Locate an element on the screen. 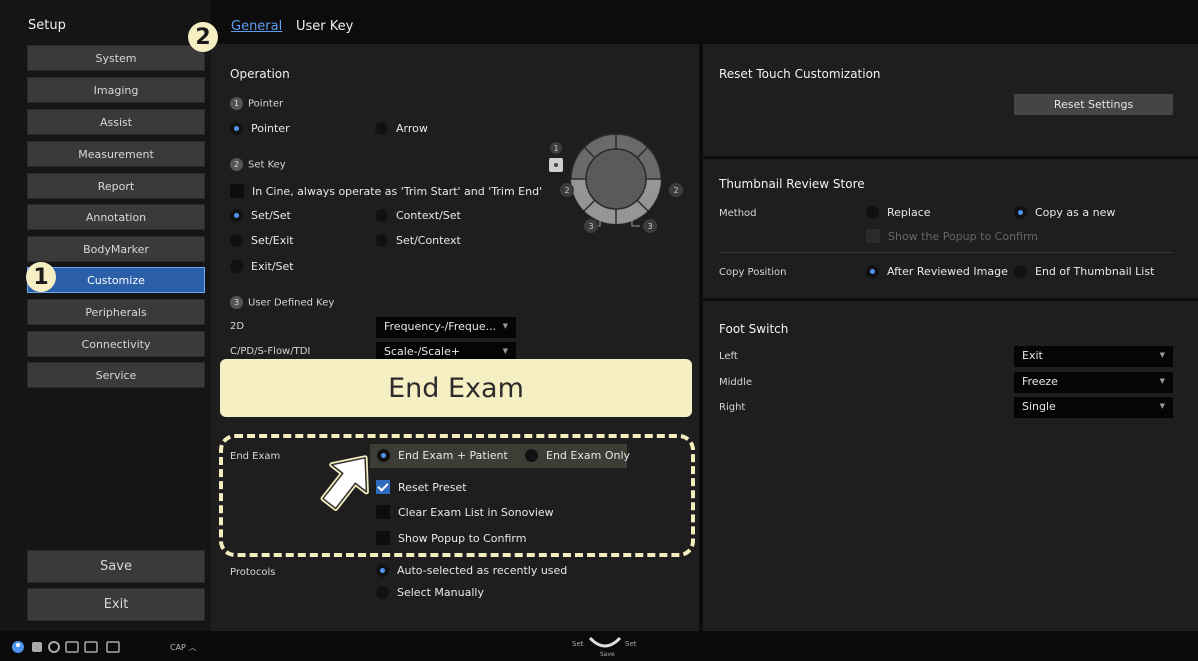 The width and height of the screenshot is (1198, 661). foot-left-label: Left is located at coordinates (728, 356).